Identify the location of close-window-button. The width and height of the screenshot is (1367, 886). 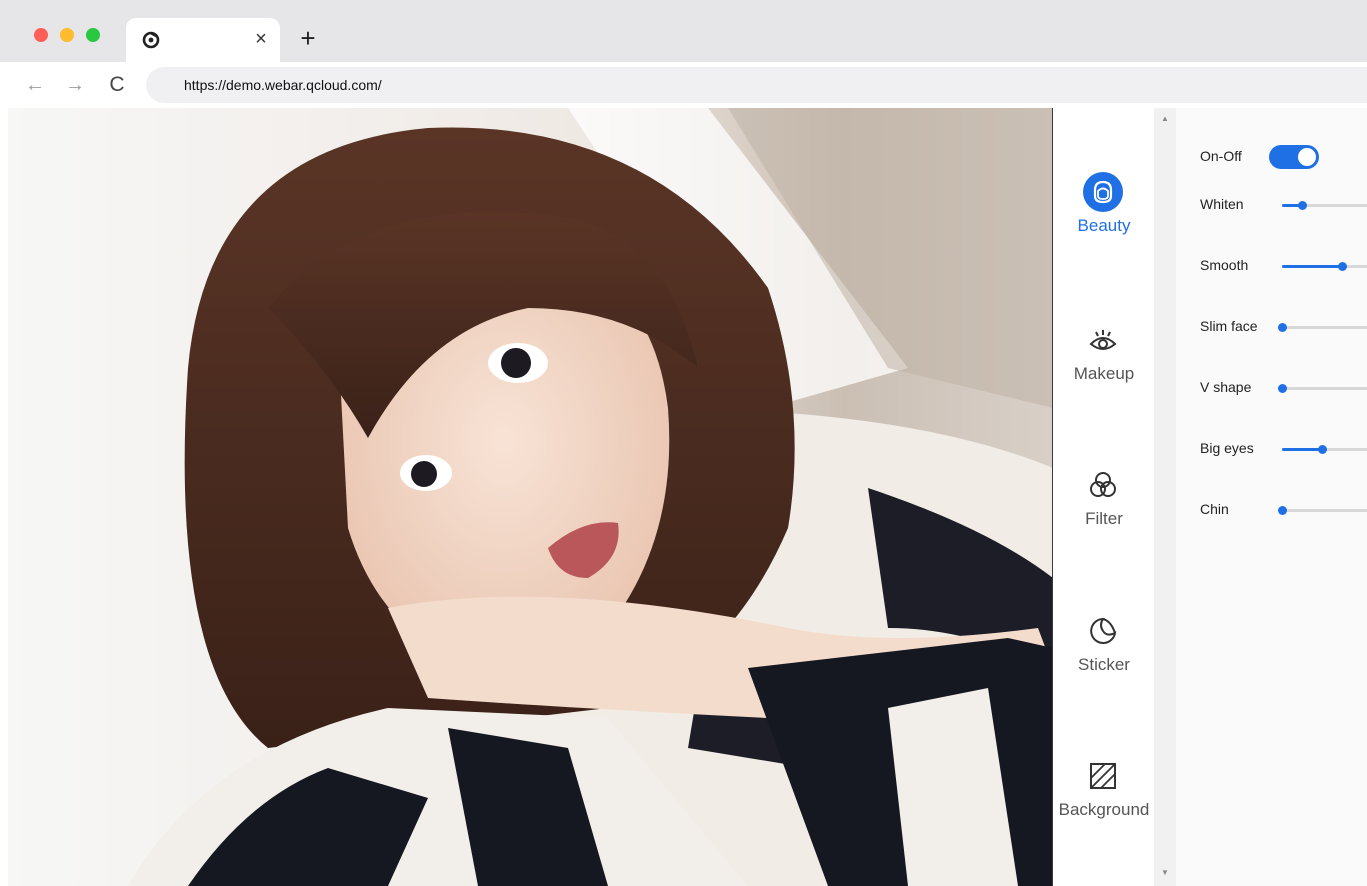
(41, 35).